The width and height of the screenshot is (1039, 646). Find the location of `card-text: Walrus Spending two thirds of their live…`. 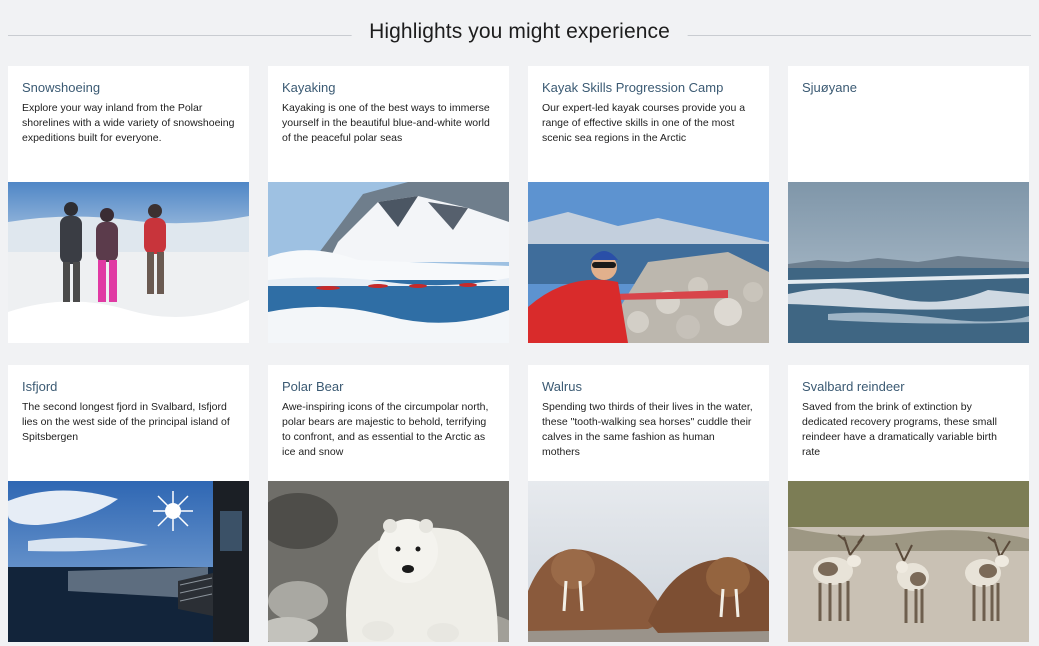

card-text: Walrus Spending two thirds of their live… is located at coordinates (648, 423).